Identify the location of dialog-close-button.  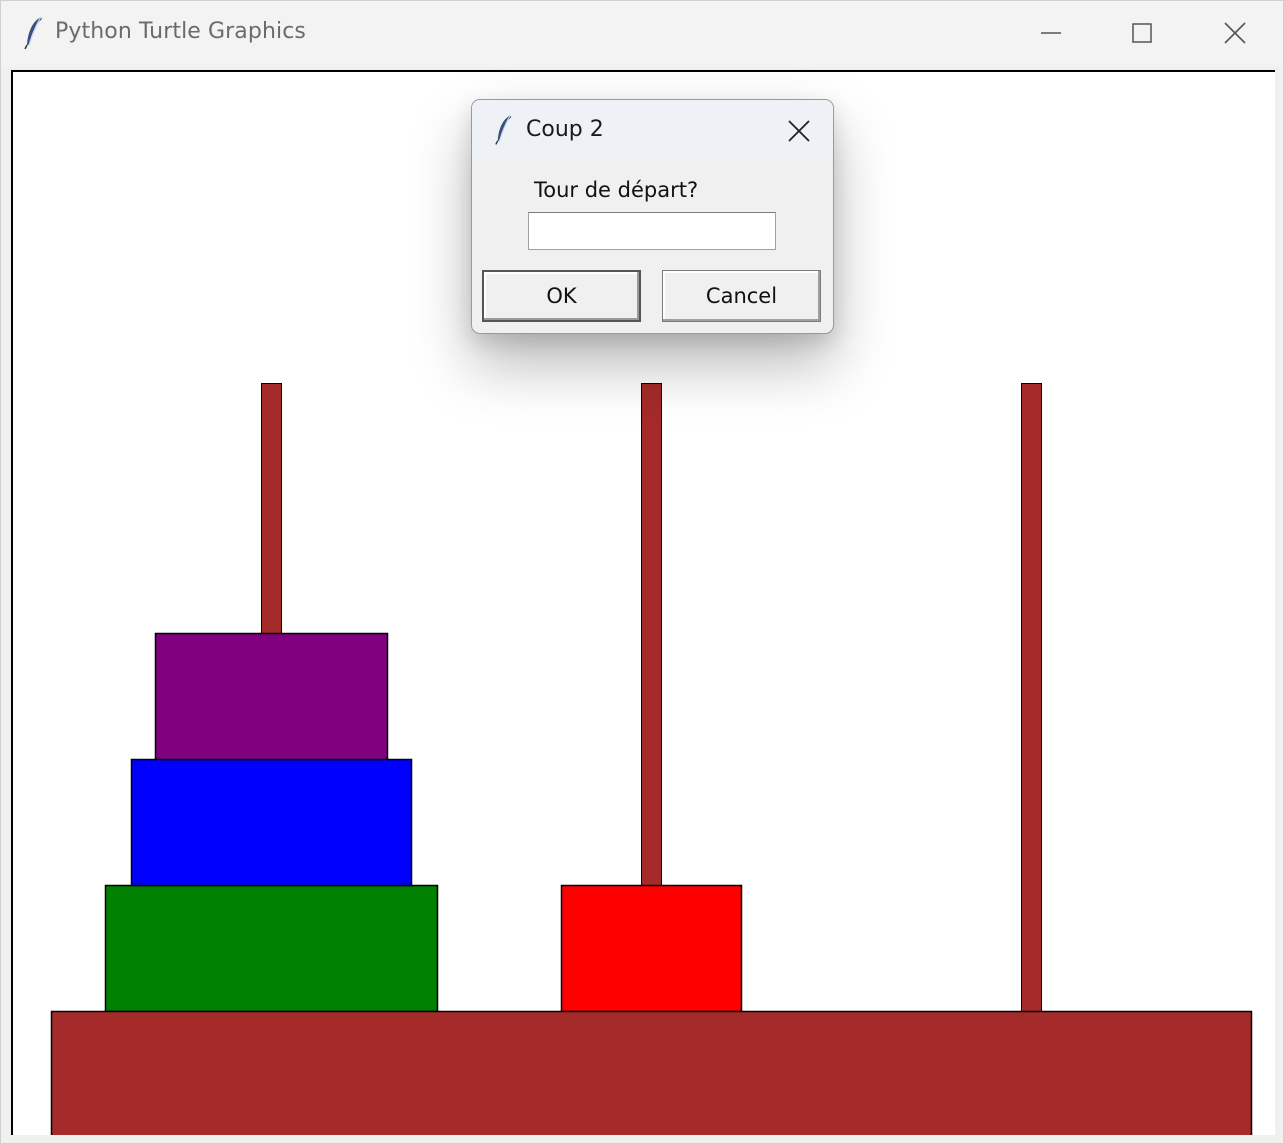
(798, 130).